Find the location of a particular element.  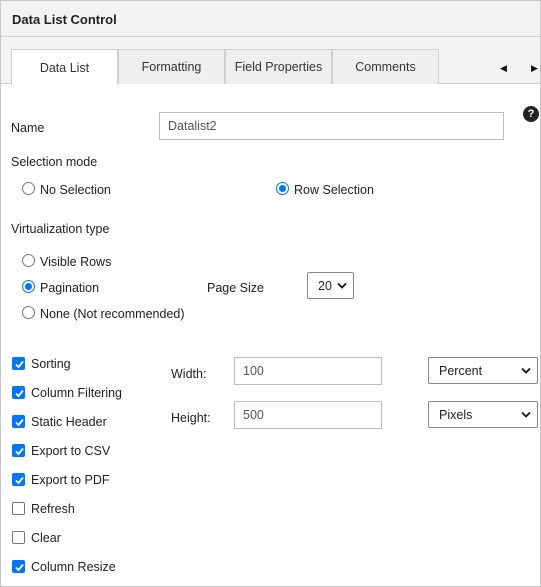

static-header-checkbox is located at coordinates (18, 421).